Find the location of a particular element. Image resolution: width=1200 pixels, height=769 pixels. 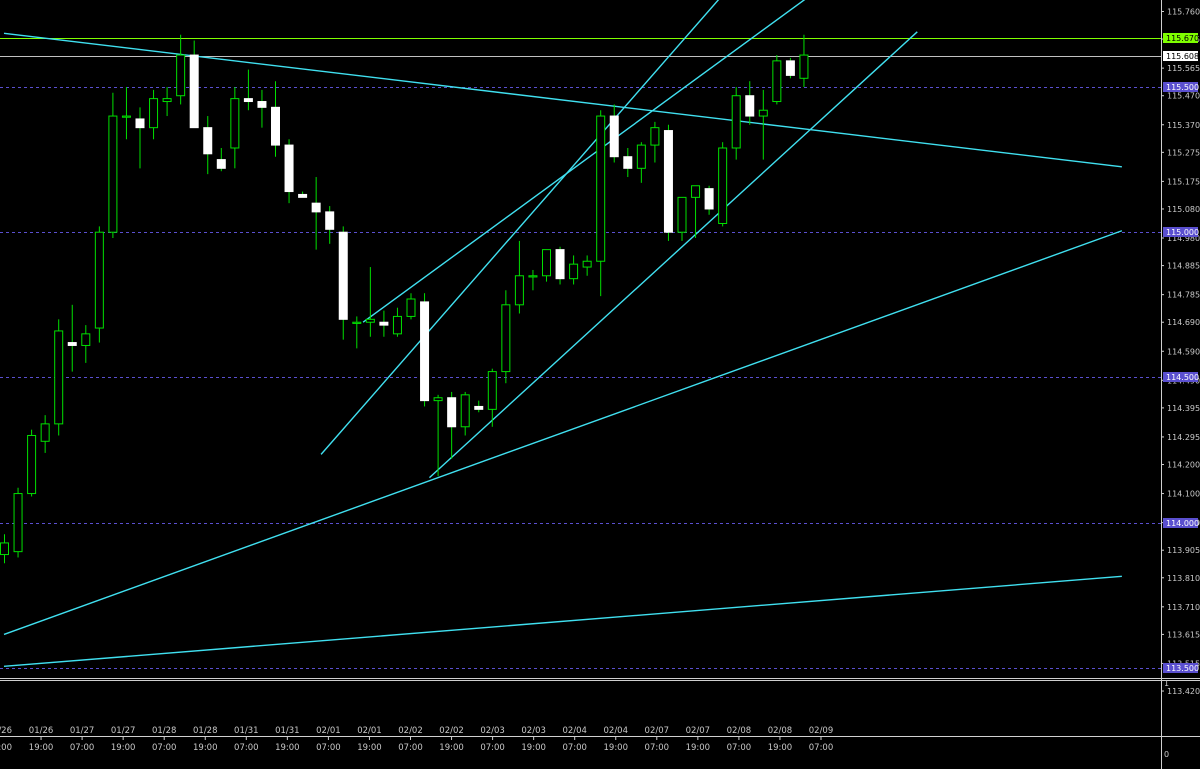

time-tick-date: 01/31 is located at coordinates (246, 731).